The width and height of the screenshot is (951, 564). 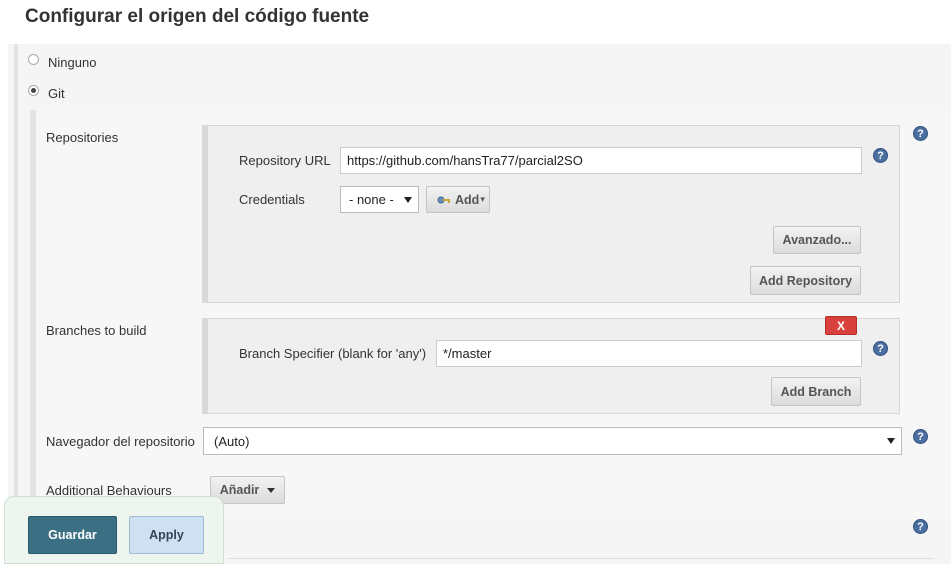 I want to click on credentials-select: - none -, so click(x=379, y=199).